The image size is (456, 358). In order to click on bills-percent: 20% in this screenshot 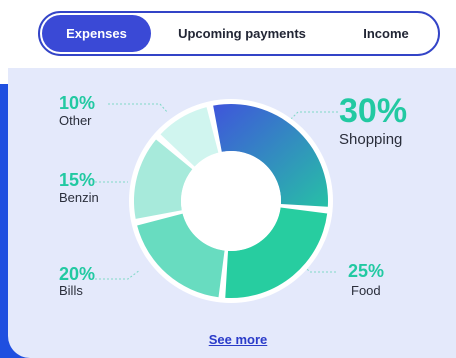, I will do `click(77, 274)`.